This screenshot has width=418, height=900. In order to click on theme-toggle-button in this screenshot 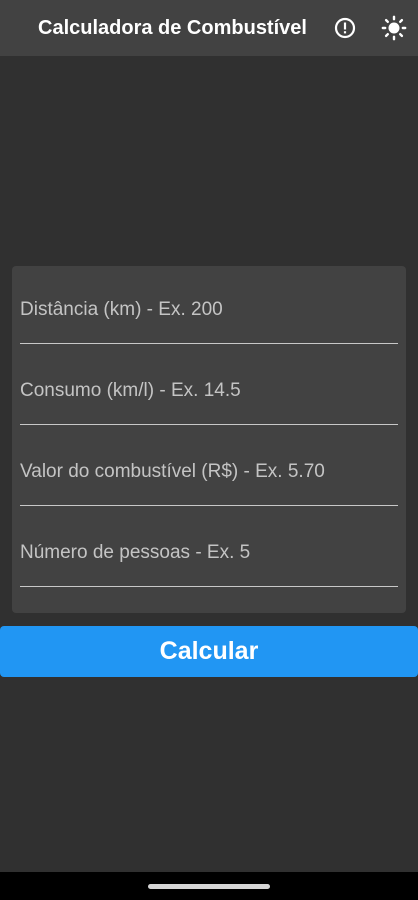, I will do `click(394, 28)`.